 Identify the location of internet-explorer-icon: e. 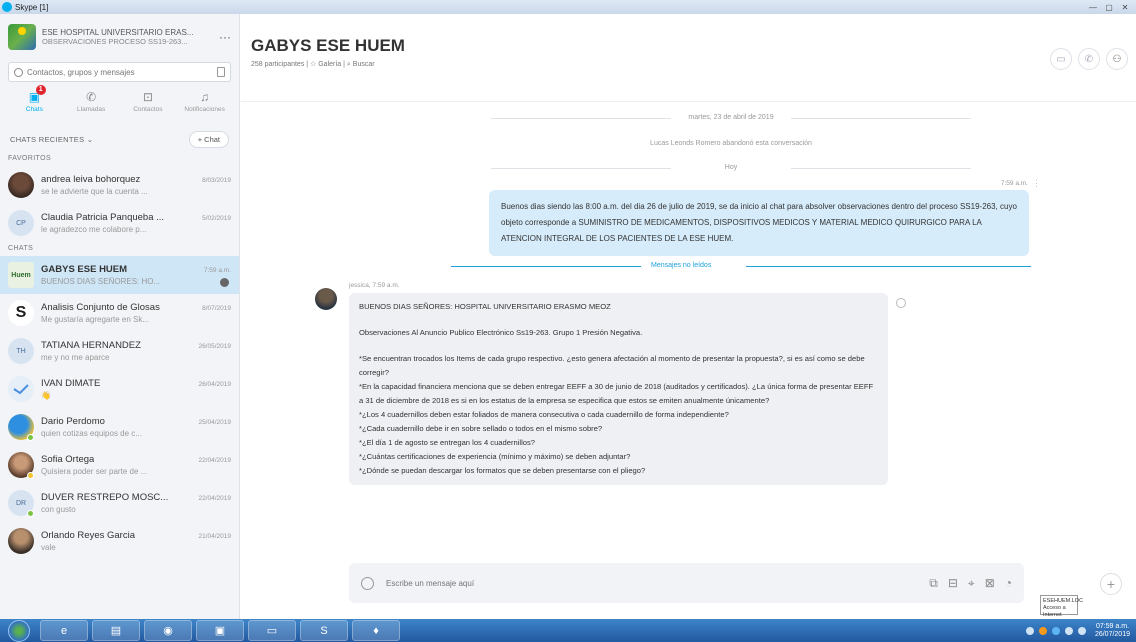
(64, 630).